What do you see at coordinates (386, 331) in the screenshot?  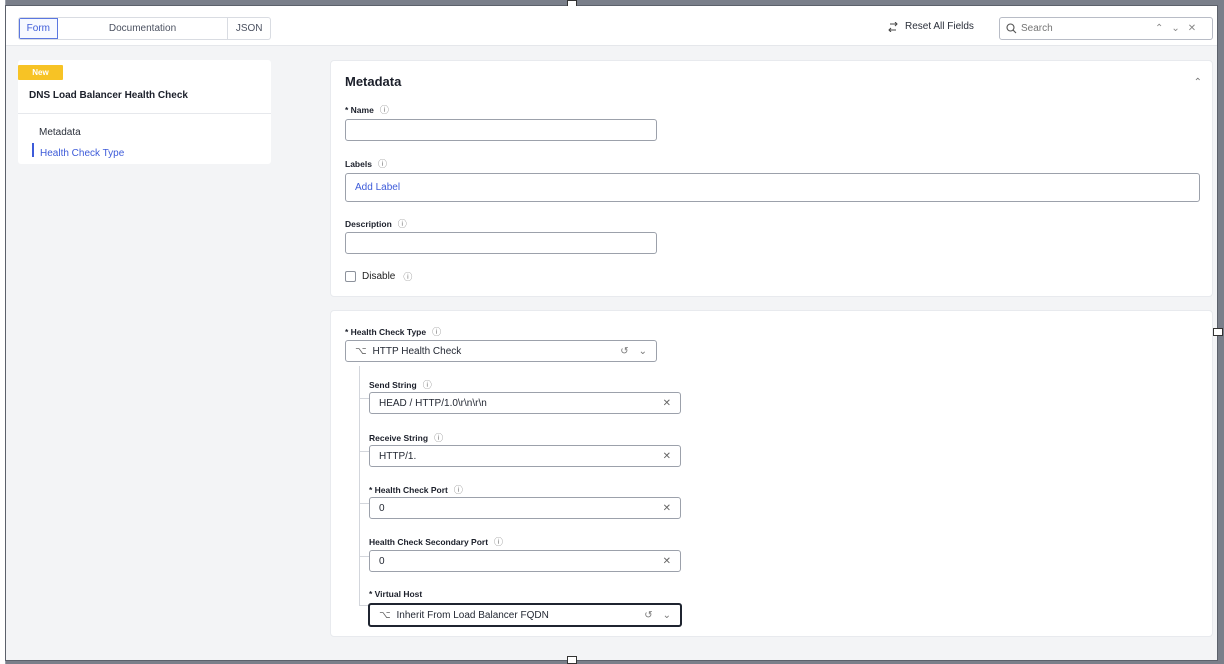 I see `health-check-type-label-text: * Health Check Type` at bounding box center [386, 331].